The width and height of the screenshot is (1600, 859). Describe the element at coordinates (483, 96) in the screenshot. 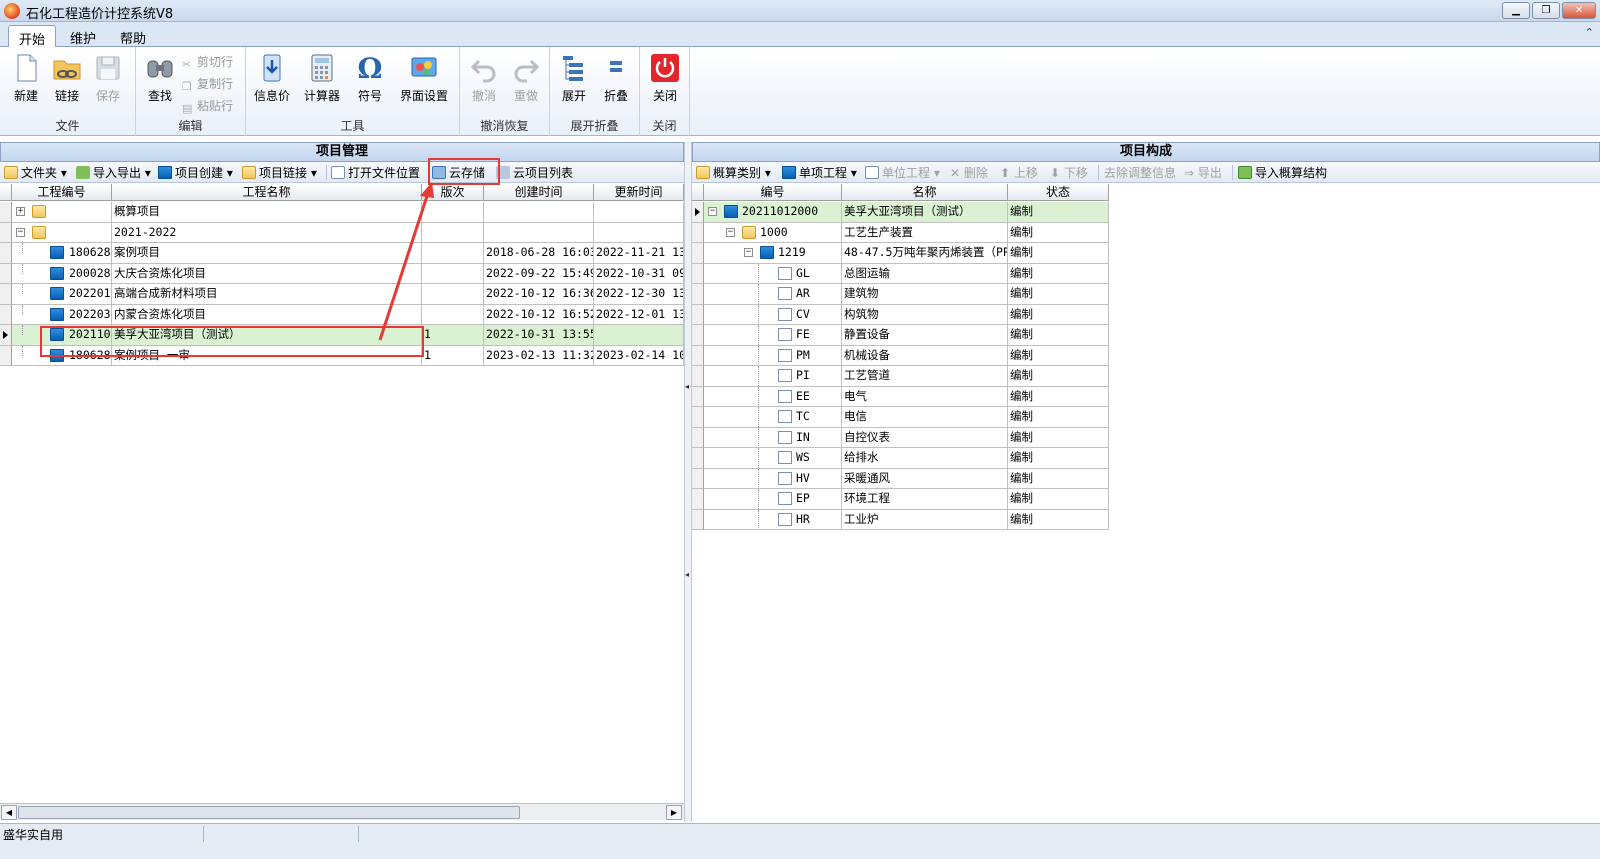

I see `undo-label: 撤消` at that location.